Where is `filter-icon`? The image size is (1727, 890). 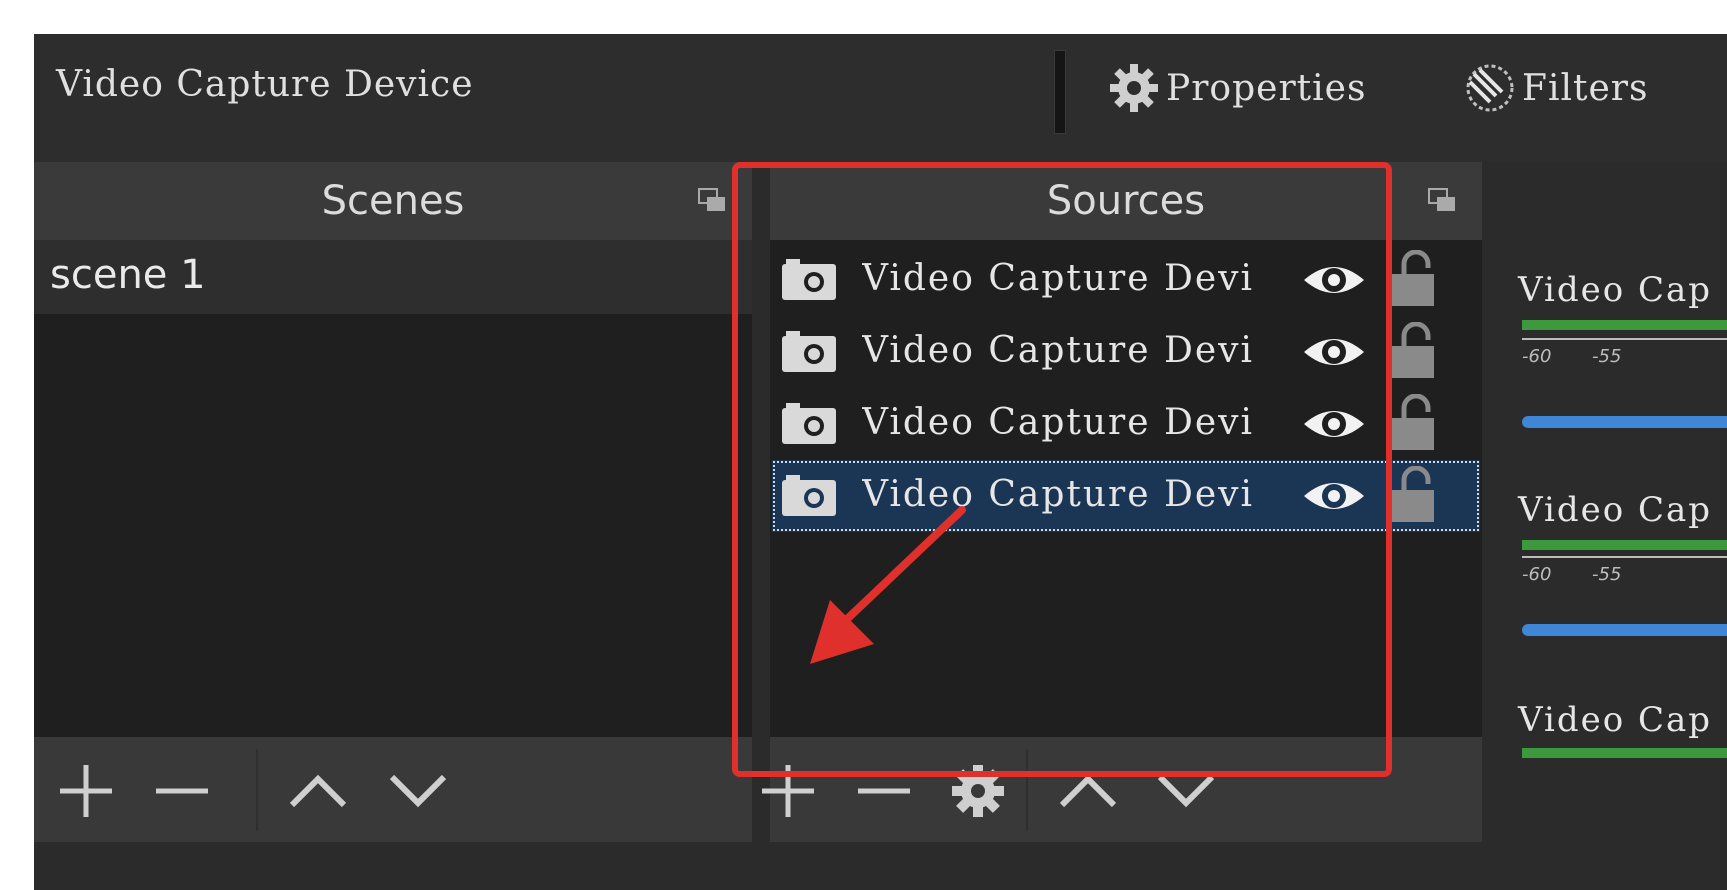
filter-icon is located at coordinates (1490, 88).